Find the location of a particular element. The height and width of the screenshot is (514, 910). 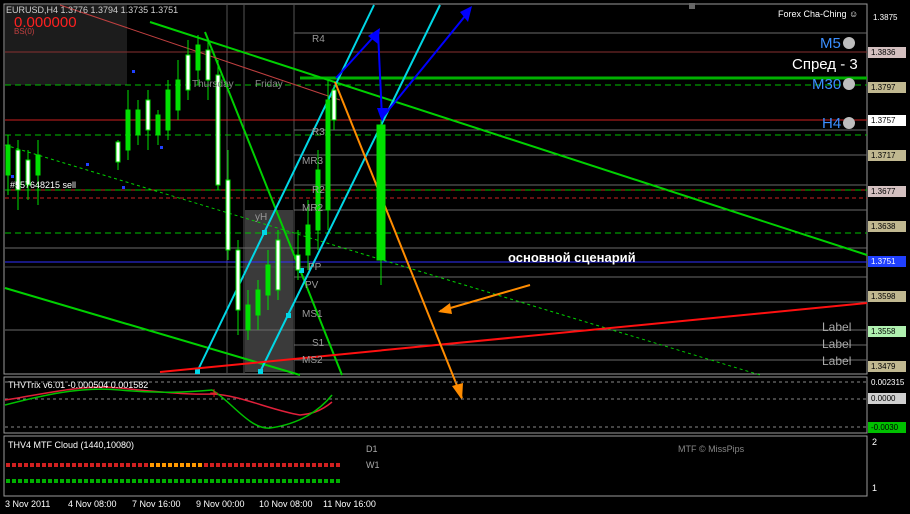

cloud-label-w1: W1 is located at coordinates (373, 465).